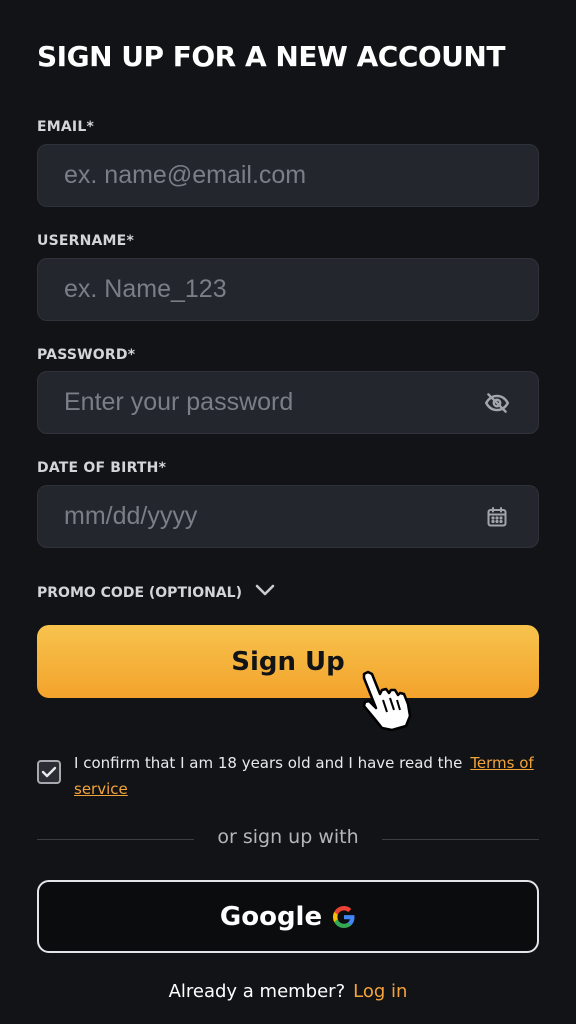 The height and width of the screenshot is (1024, 576). What do you see at coordinates (271, 916) in the screenshot?
I see `google-button-label: Google` at bounding box center [271, 916].